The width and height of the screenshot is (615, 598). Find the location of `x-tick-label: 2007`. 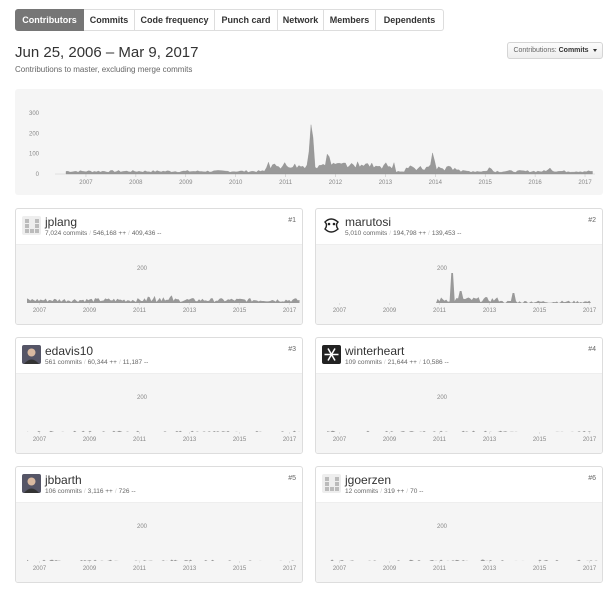

x-tick-label: 2007 is located at coordinates (40, 440).